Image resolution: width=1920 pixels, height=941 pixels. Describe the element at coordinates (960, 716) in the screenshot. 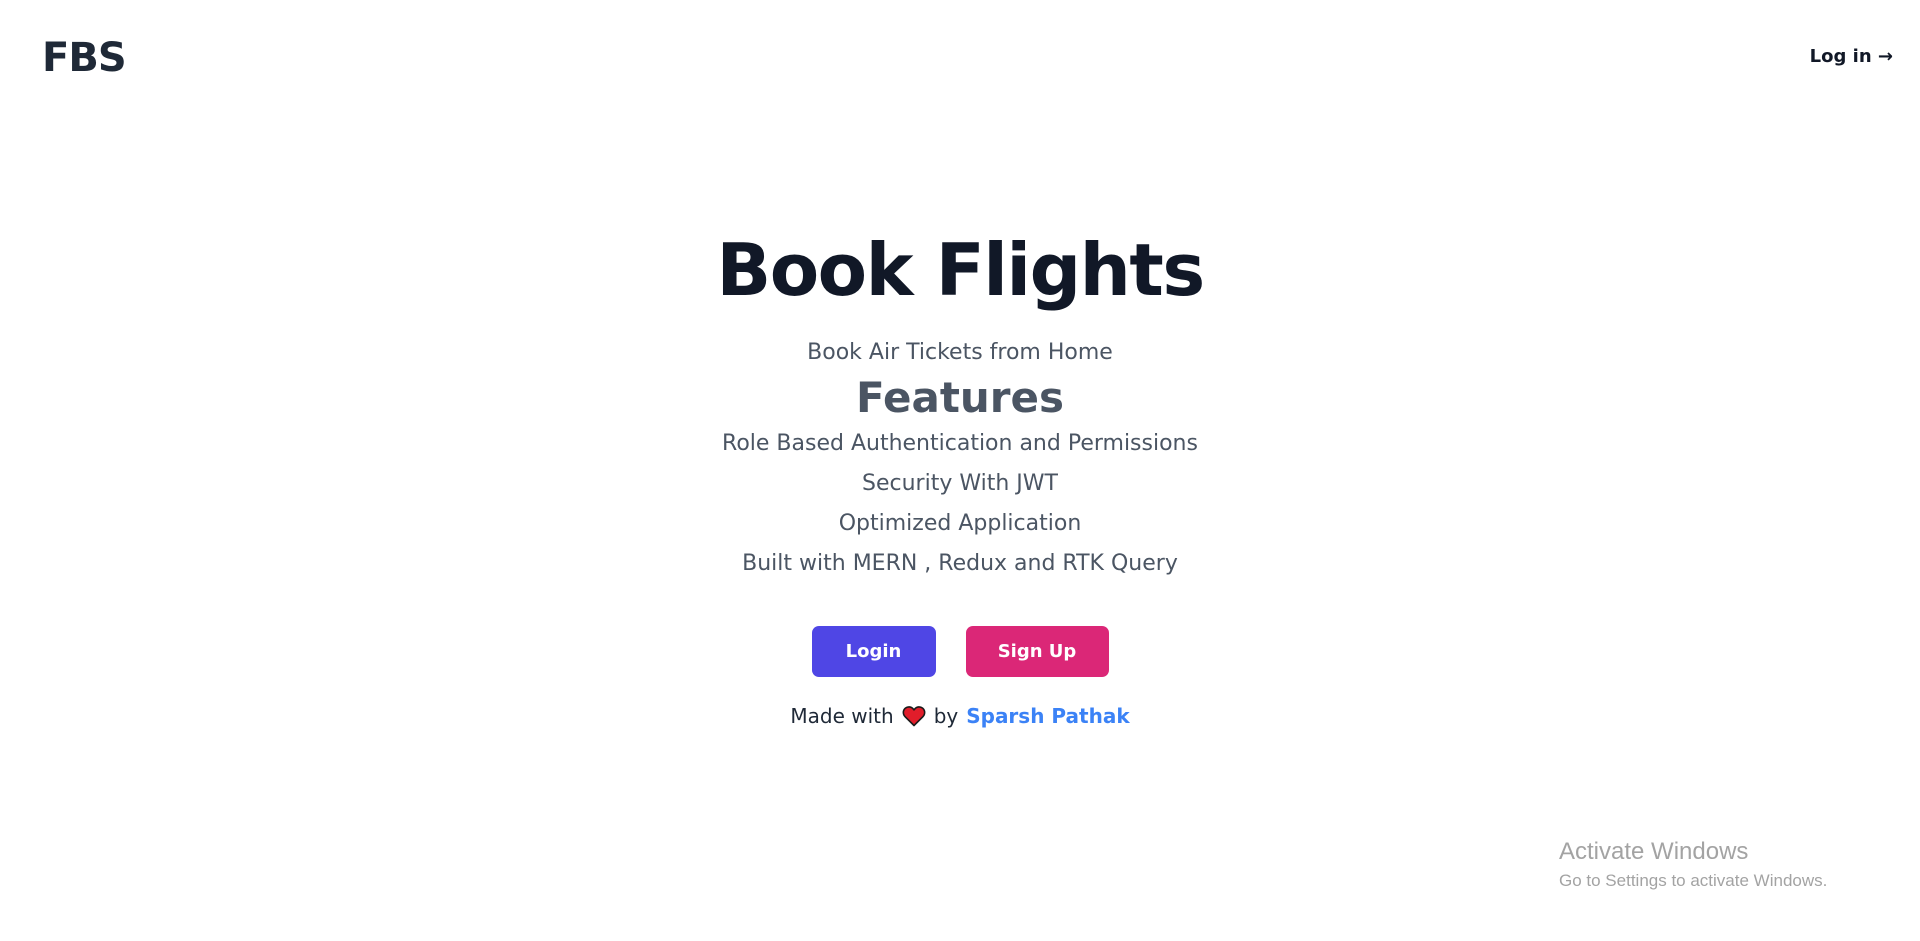

I see `credit-line: Made with by Sparsh Pathak` at that location.